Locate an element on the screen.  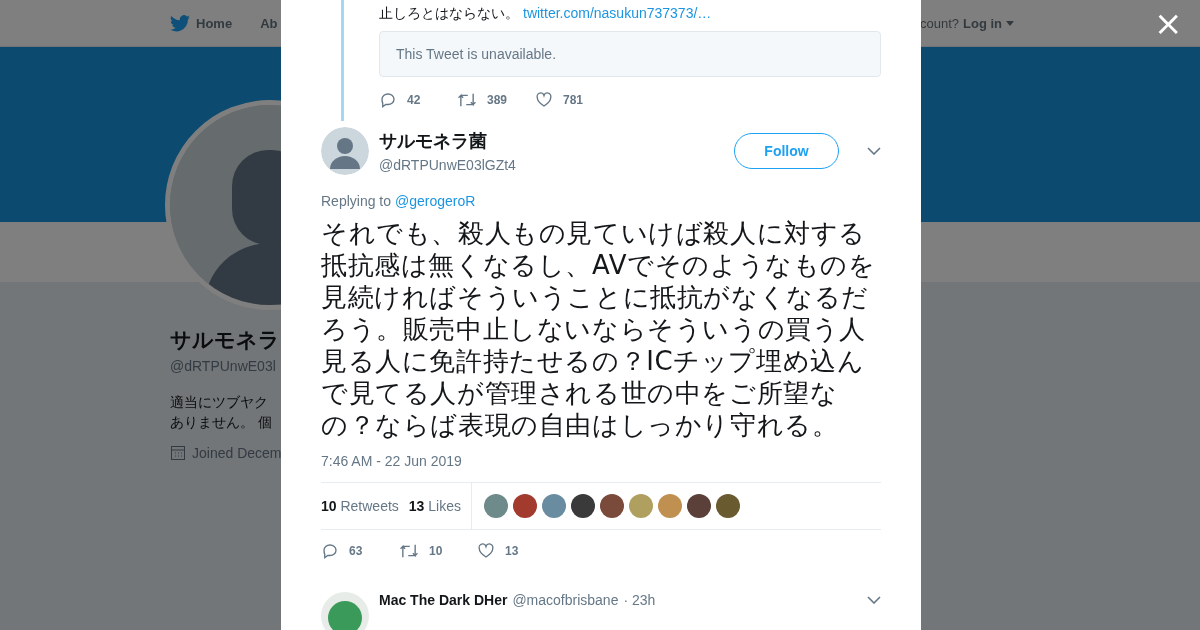
user-name: サルモネラ菌 is located at coordinates (551, 141).